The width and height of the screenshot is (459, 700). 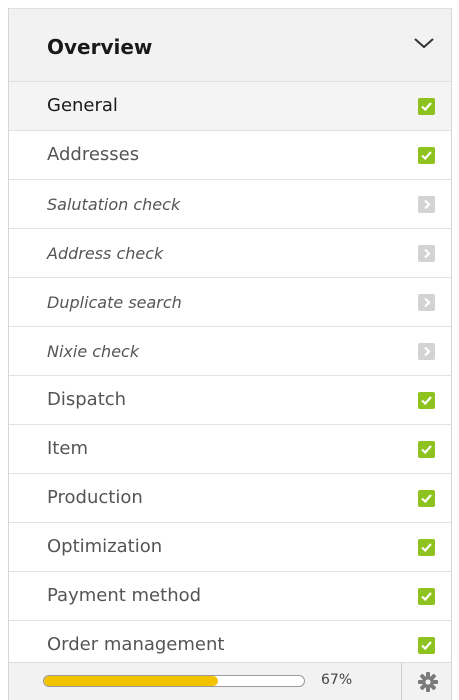 I want to click on progress-fill, so click(x=131, y=681).